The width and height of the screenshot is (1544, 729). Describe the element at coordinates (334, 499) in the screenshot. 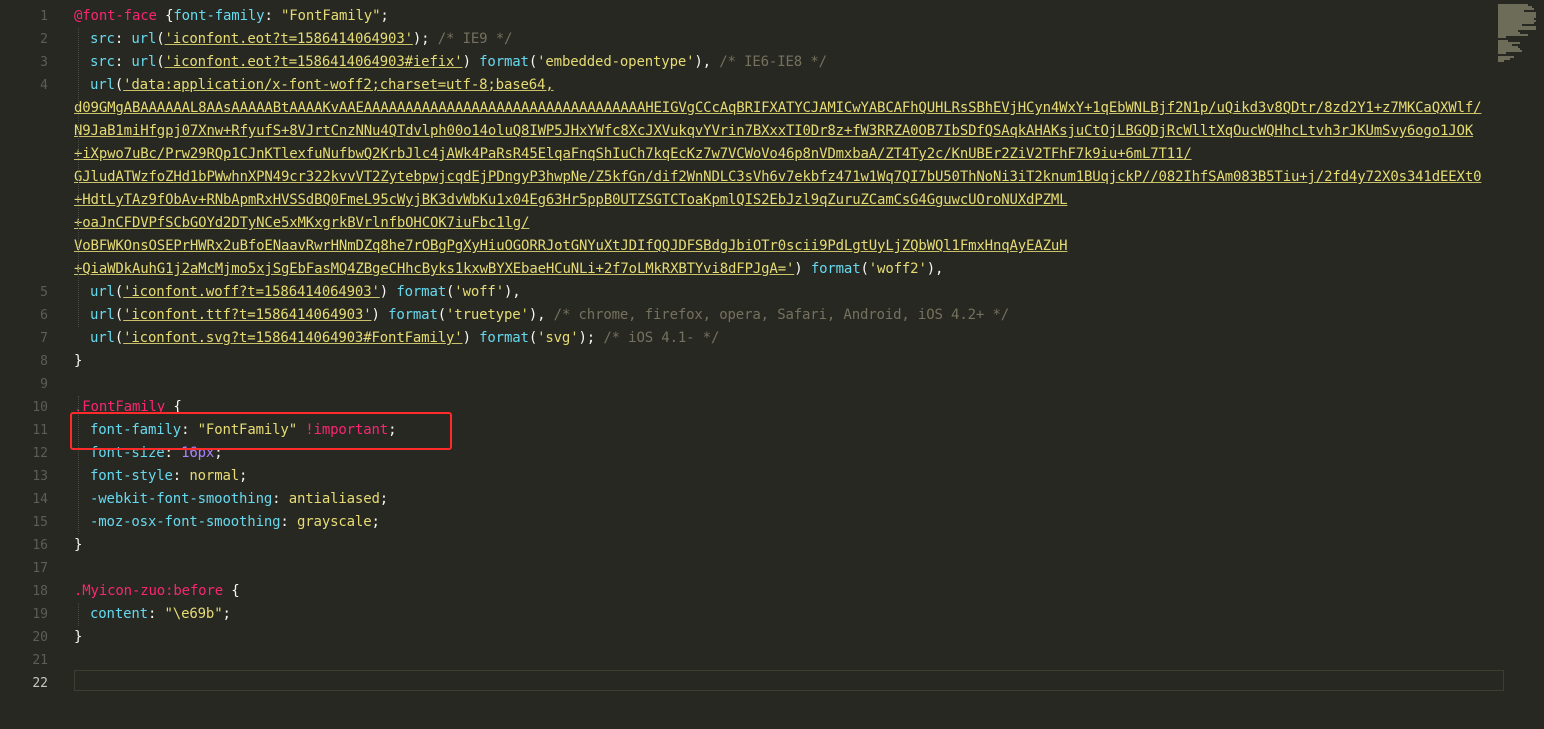

I see `code-token: antialiased` at that location.